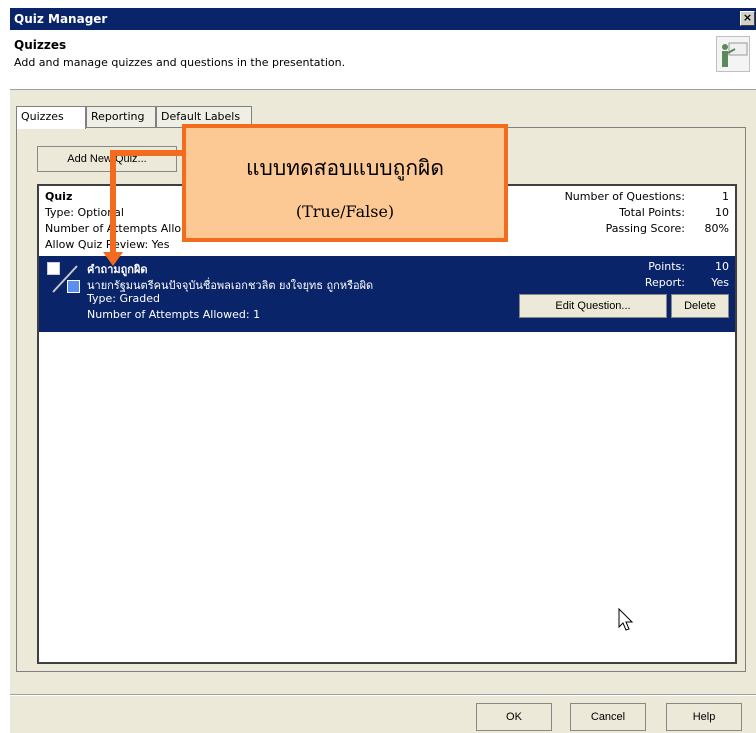 The width and height of the screenshot is (756, 733). What do you see at coordinates (652, 212) in the screenshot?
I see `total-points-label: Total Points:` at bounding box center [652, 212].